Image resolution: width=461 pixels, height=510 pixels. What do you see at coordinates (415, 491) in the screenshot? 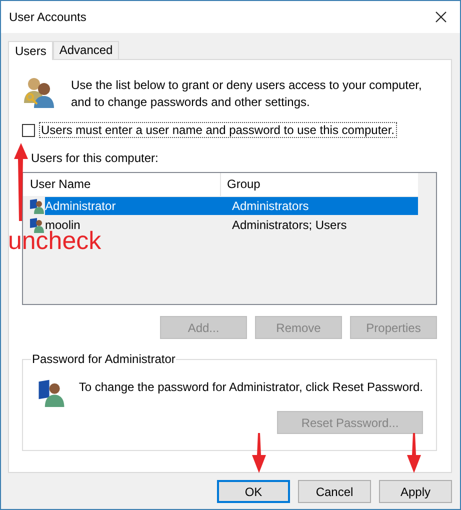
I see `button: Apply` at bounding box center [415, 491].